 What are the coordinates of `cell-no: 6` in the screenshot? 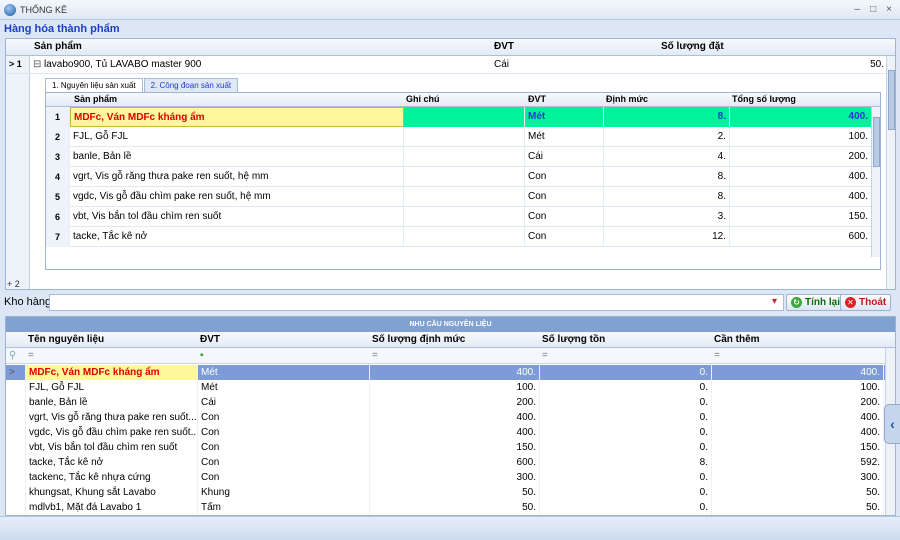 It's located at (58, 217).